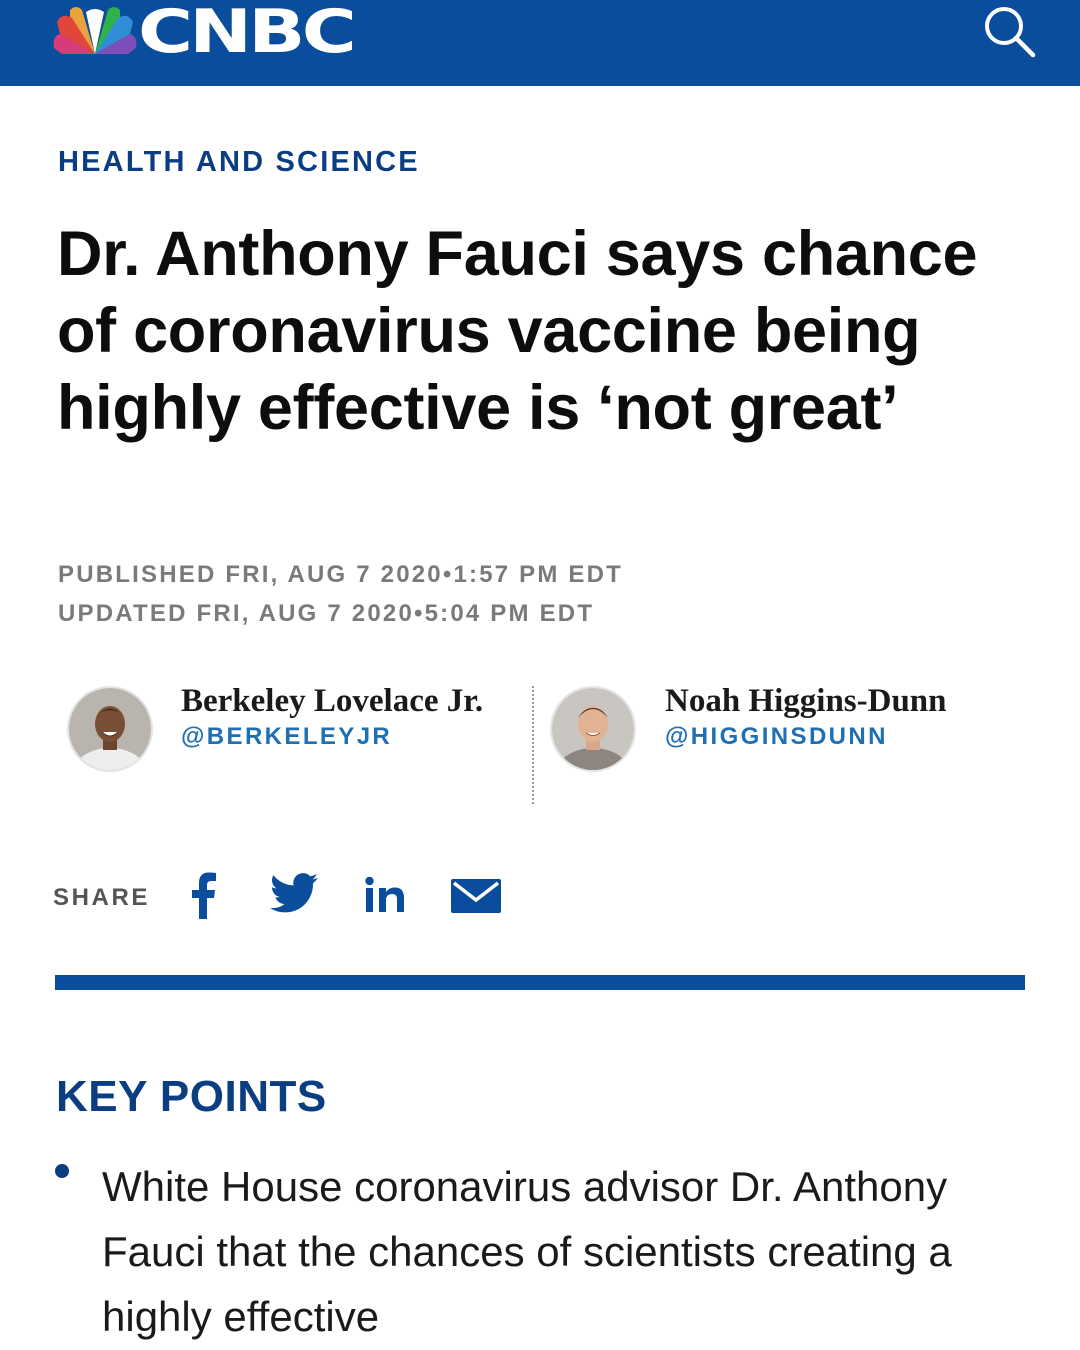 Image resolution: width=1080 pixels, height=1350 pixels. I want to click on linkedin-share-button, so click(385, 895).